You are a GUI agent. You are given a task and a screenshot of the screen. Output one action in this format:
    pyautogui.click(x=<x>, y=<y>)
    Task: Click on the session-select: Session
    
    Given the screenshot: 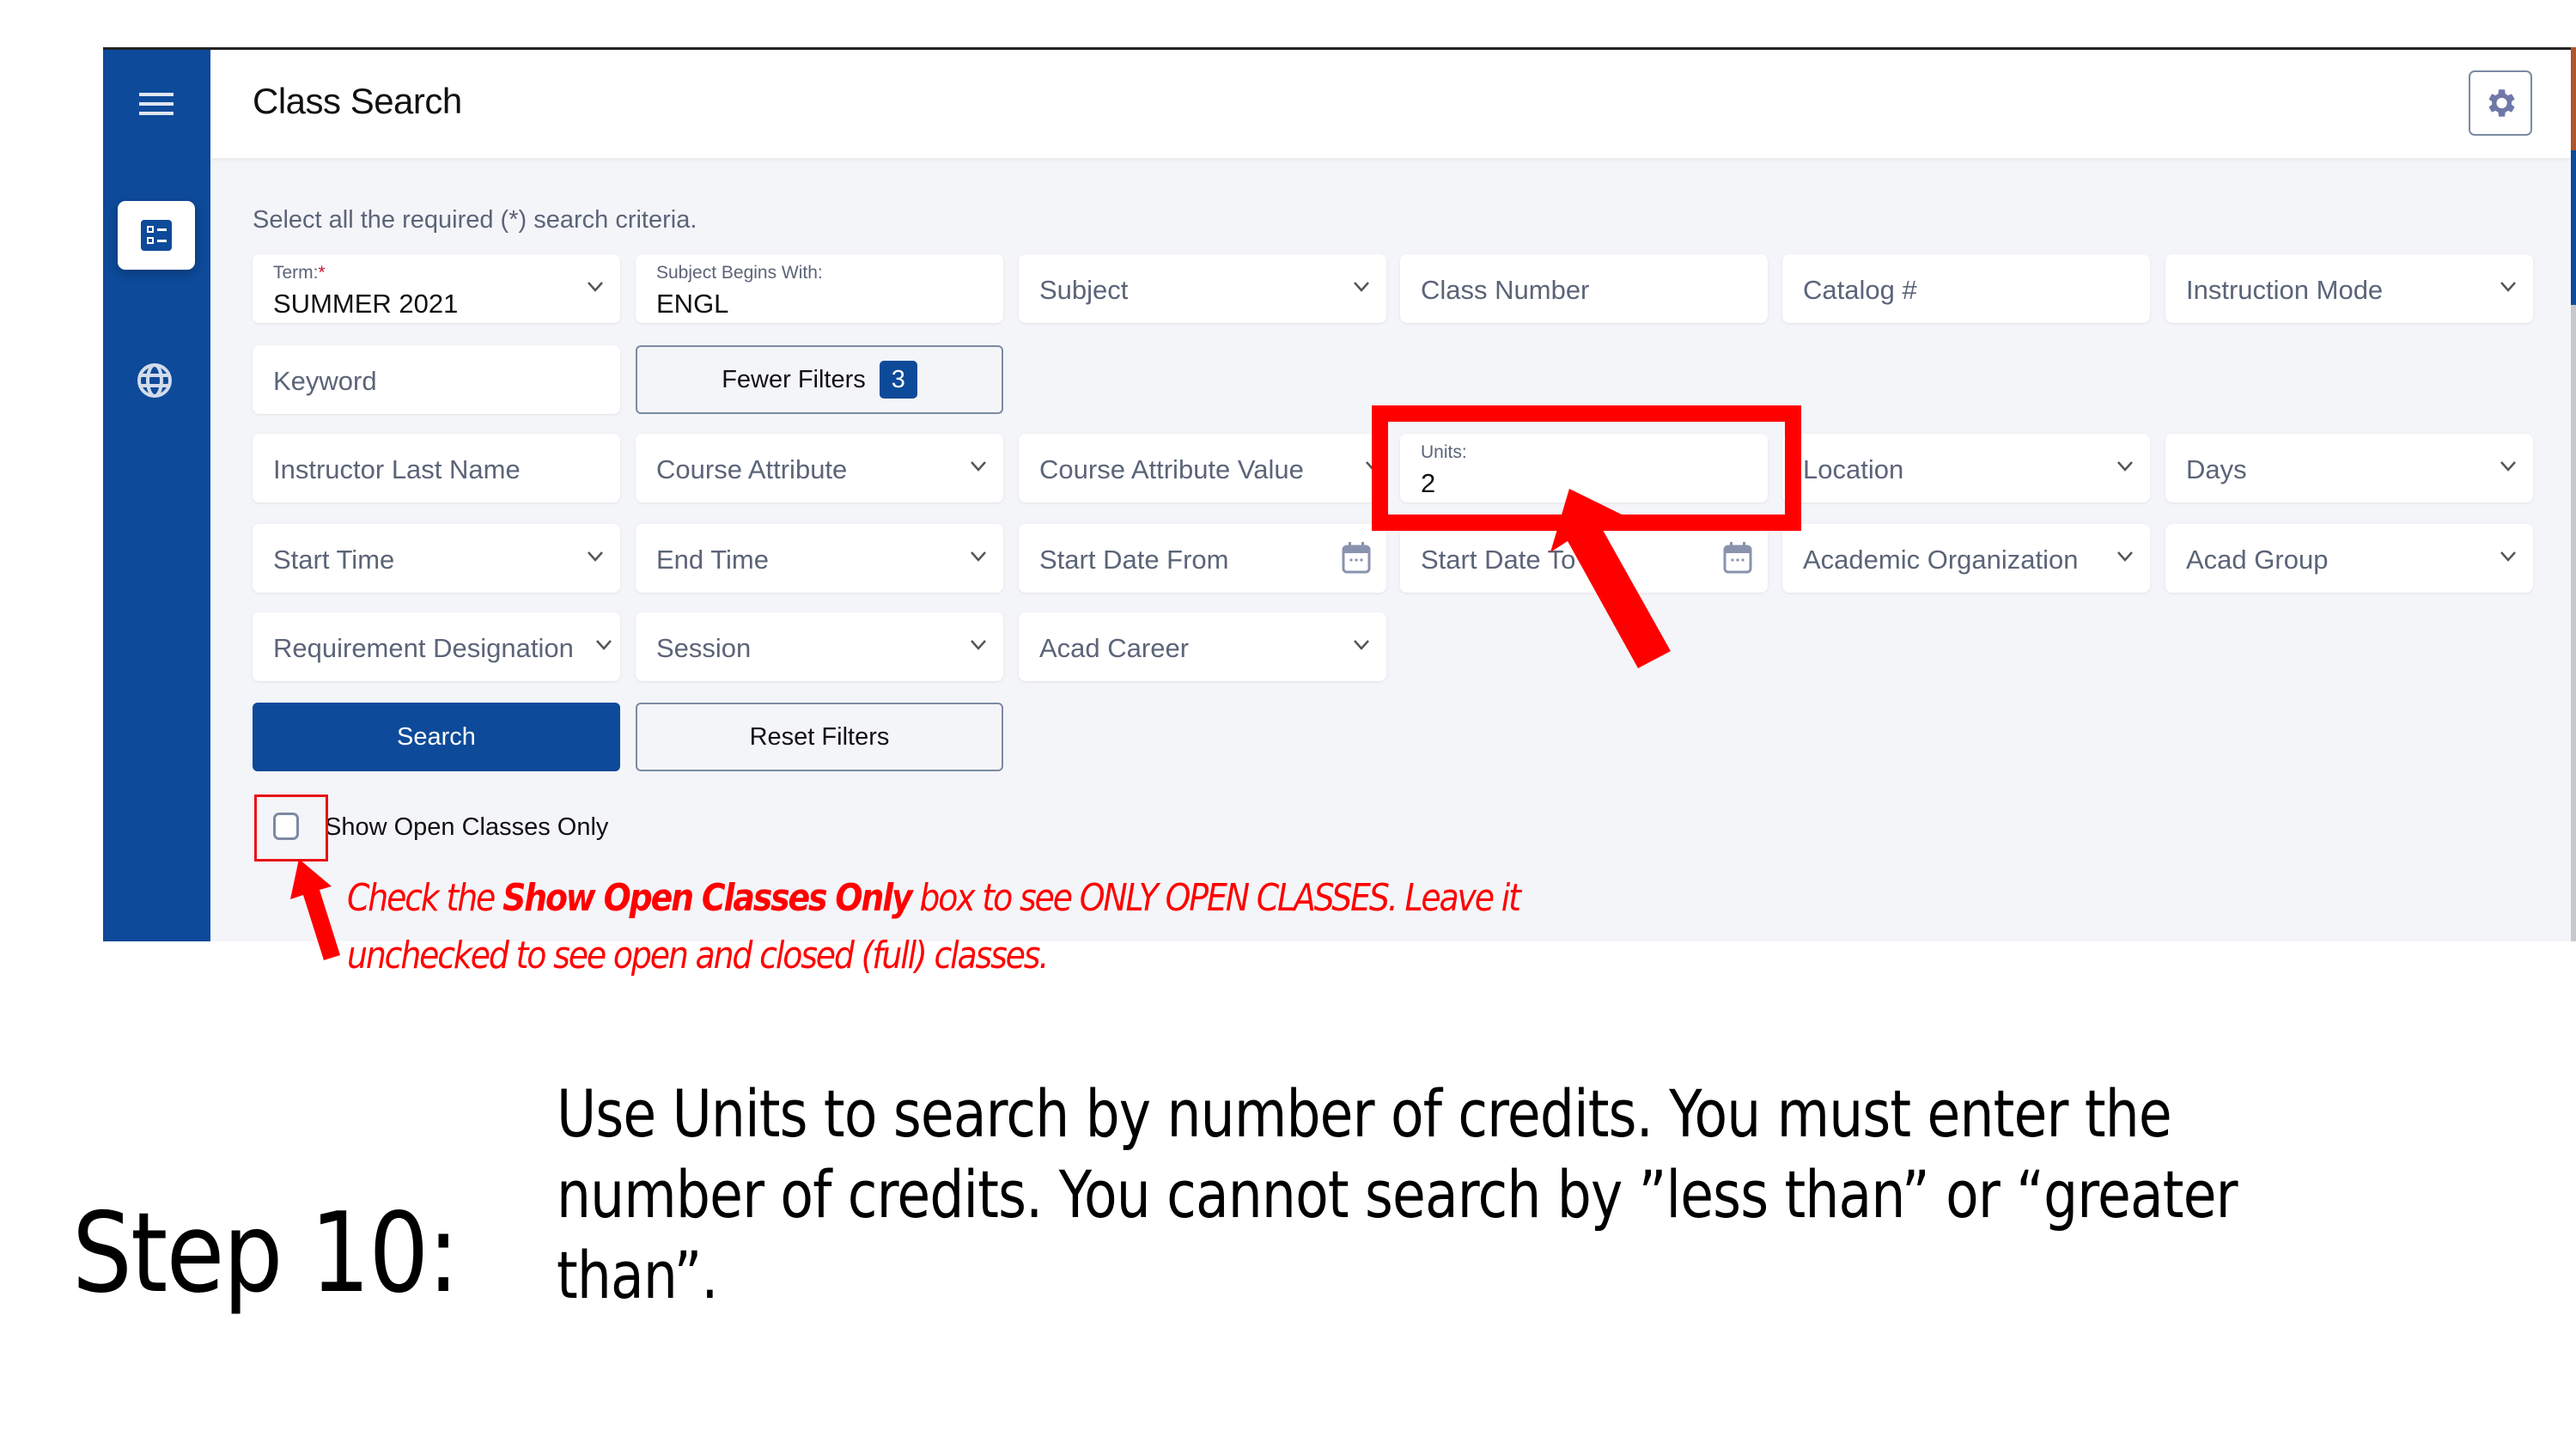 What is the action you would take?
    pyautogui.click(x=819, y=646)
    